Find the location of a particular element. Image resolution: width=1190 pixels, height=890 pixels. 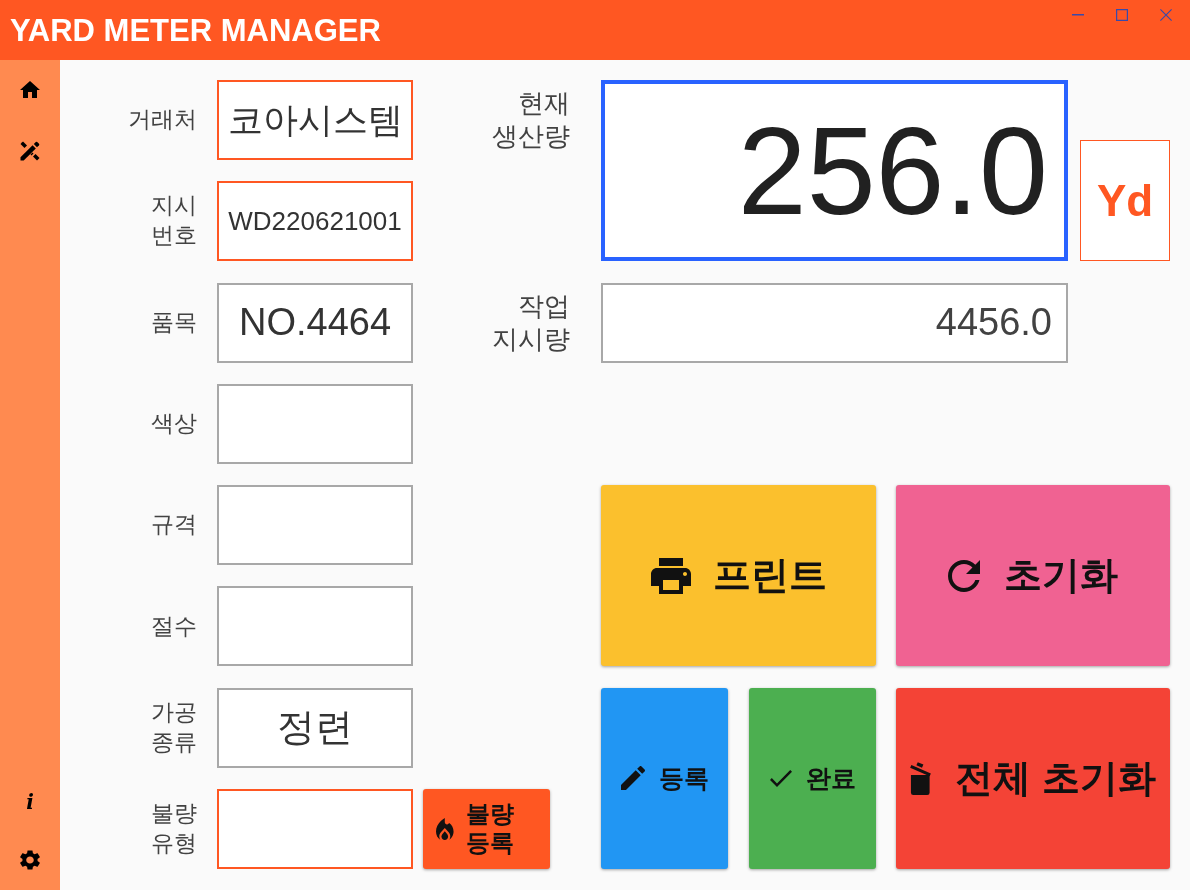

field-label: 절수 is located at coordinates (174, 626).